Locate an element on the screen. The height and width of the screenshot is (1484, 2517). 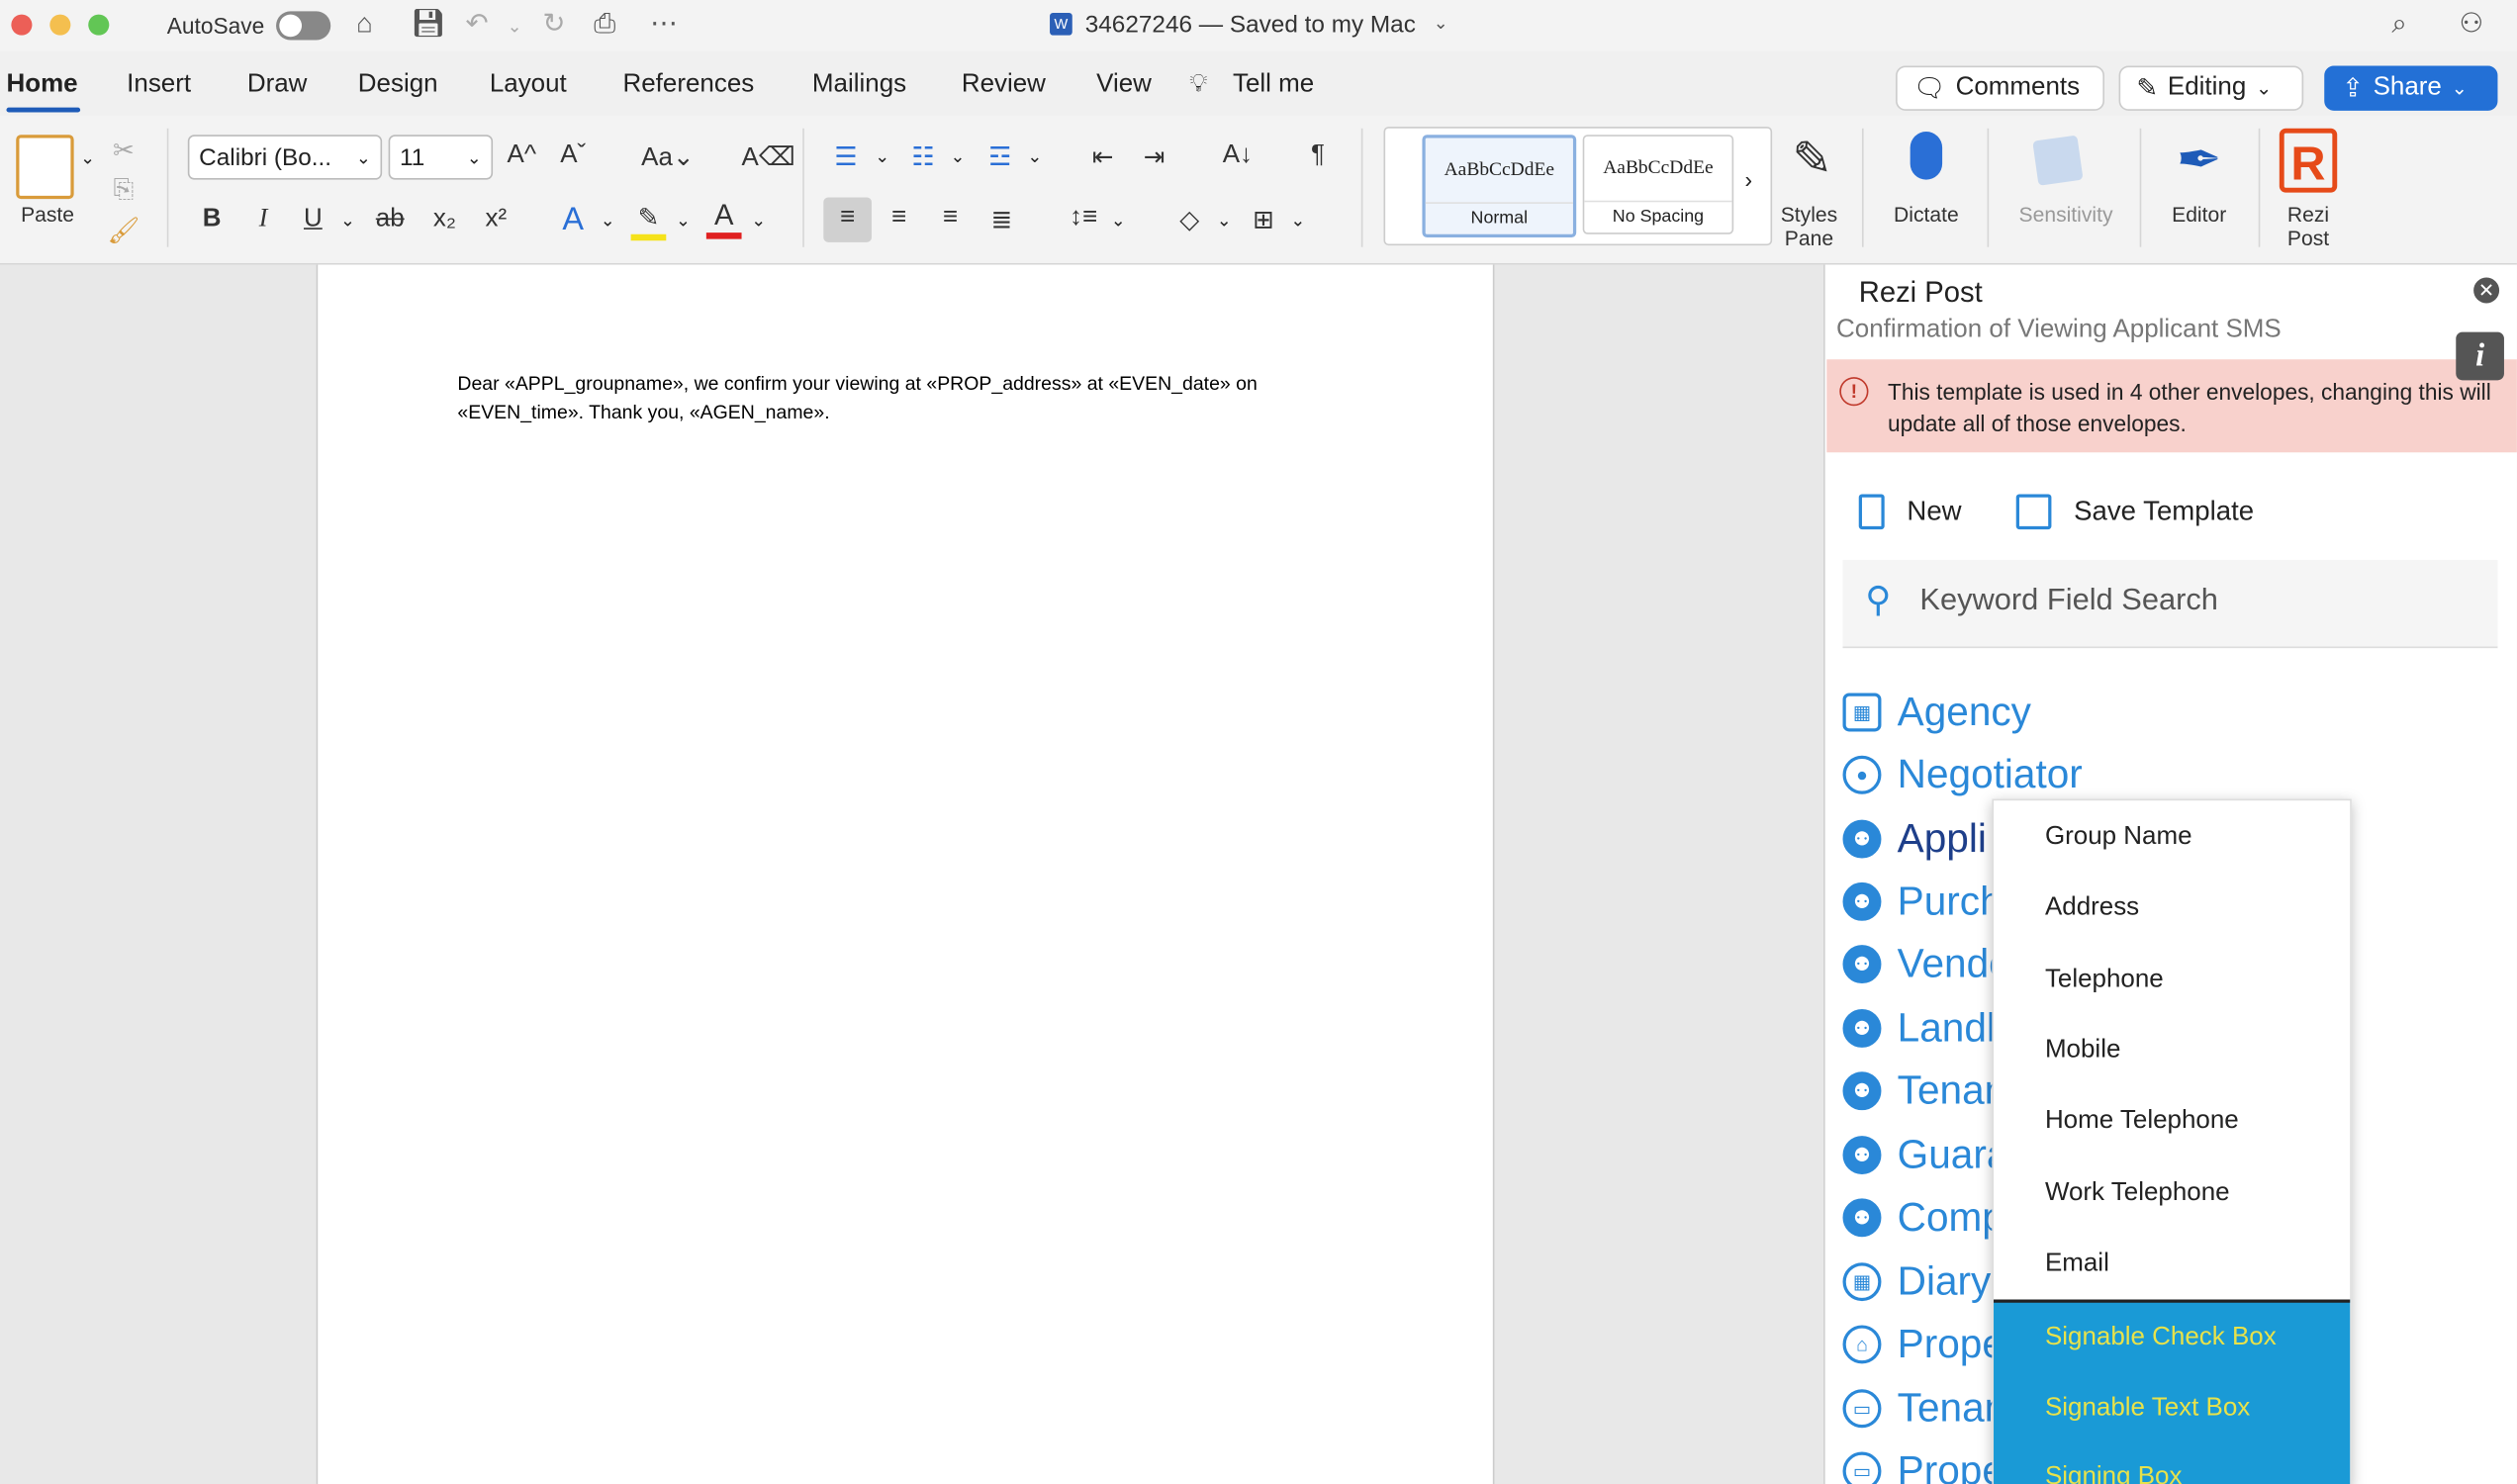
subscript-icon: x₂ is located at coordinates (445, 220).